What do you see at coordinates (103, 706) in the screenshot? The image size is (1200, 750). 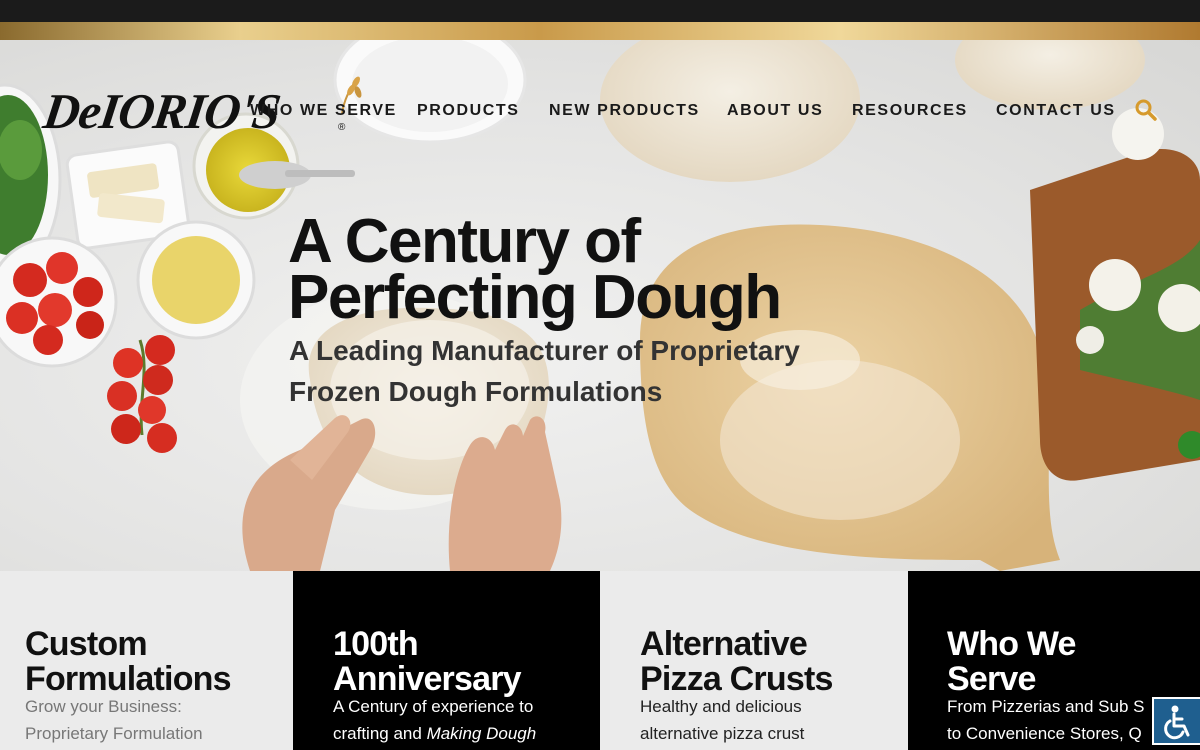 I see `card-text-line1: Grow your Business:` at bounding box center [103, 706].